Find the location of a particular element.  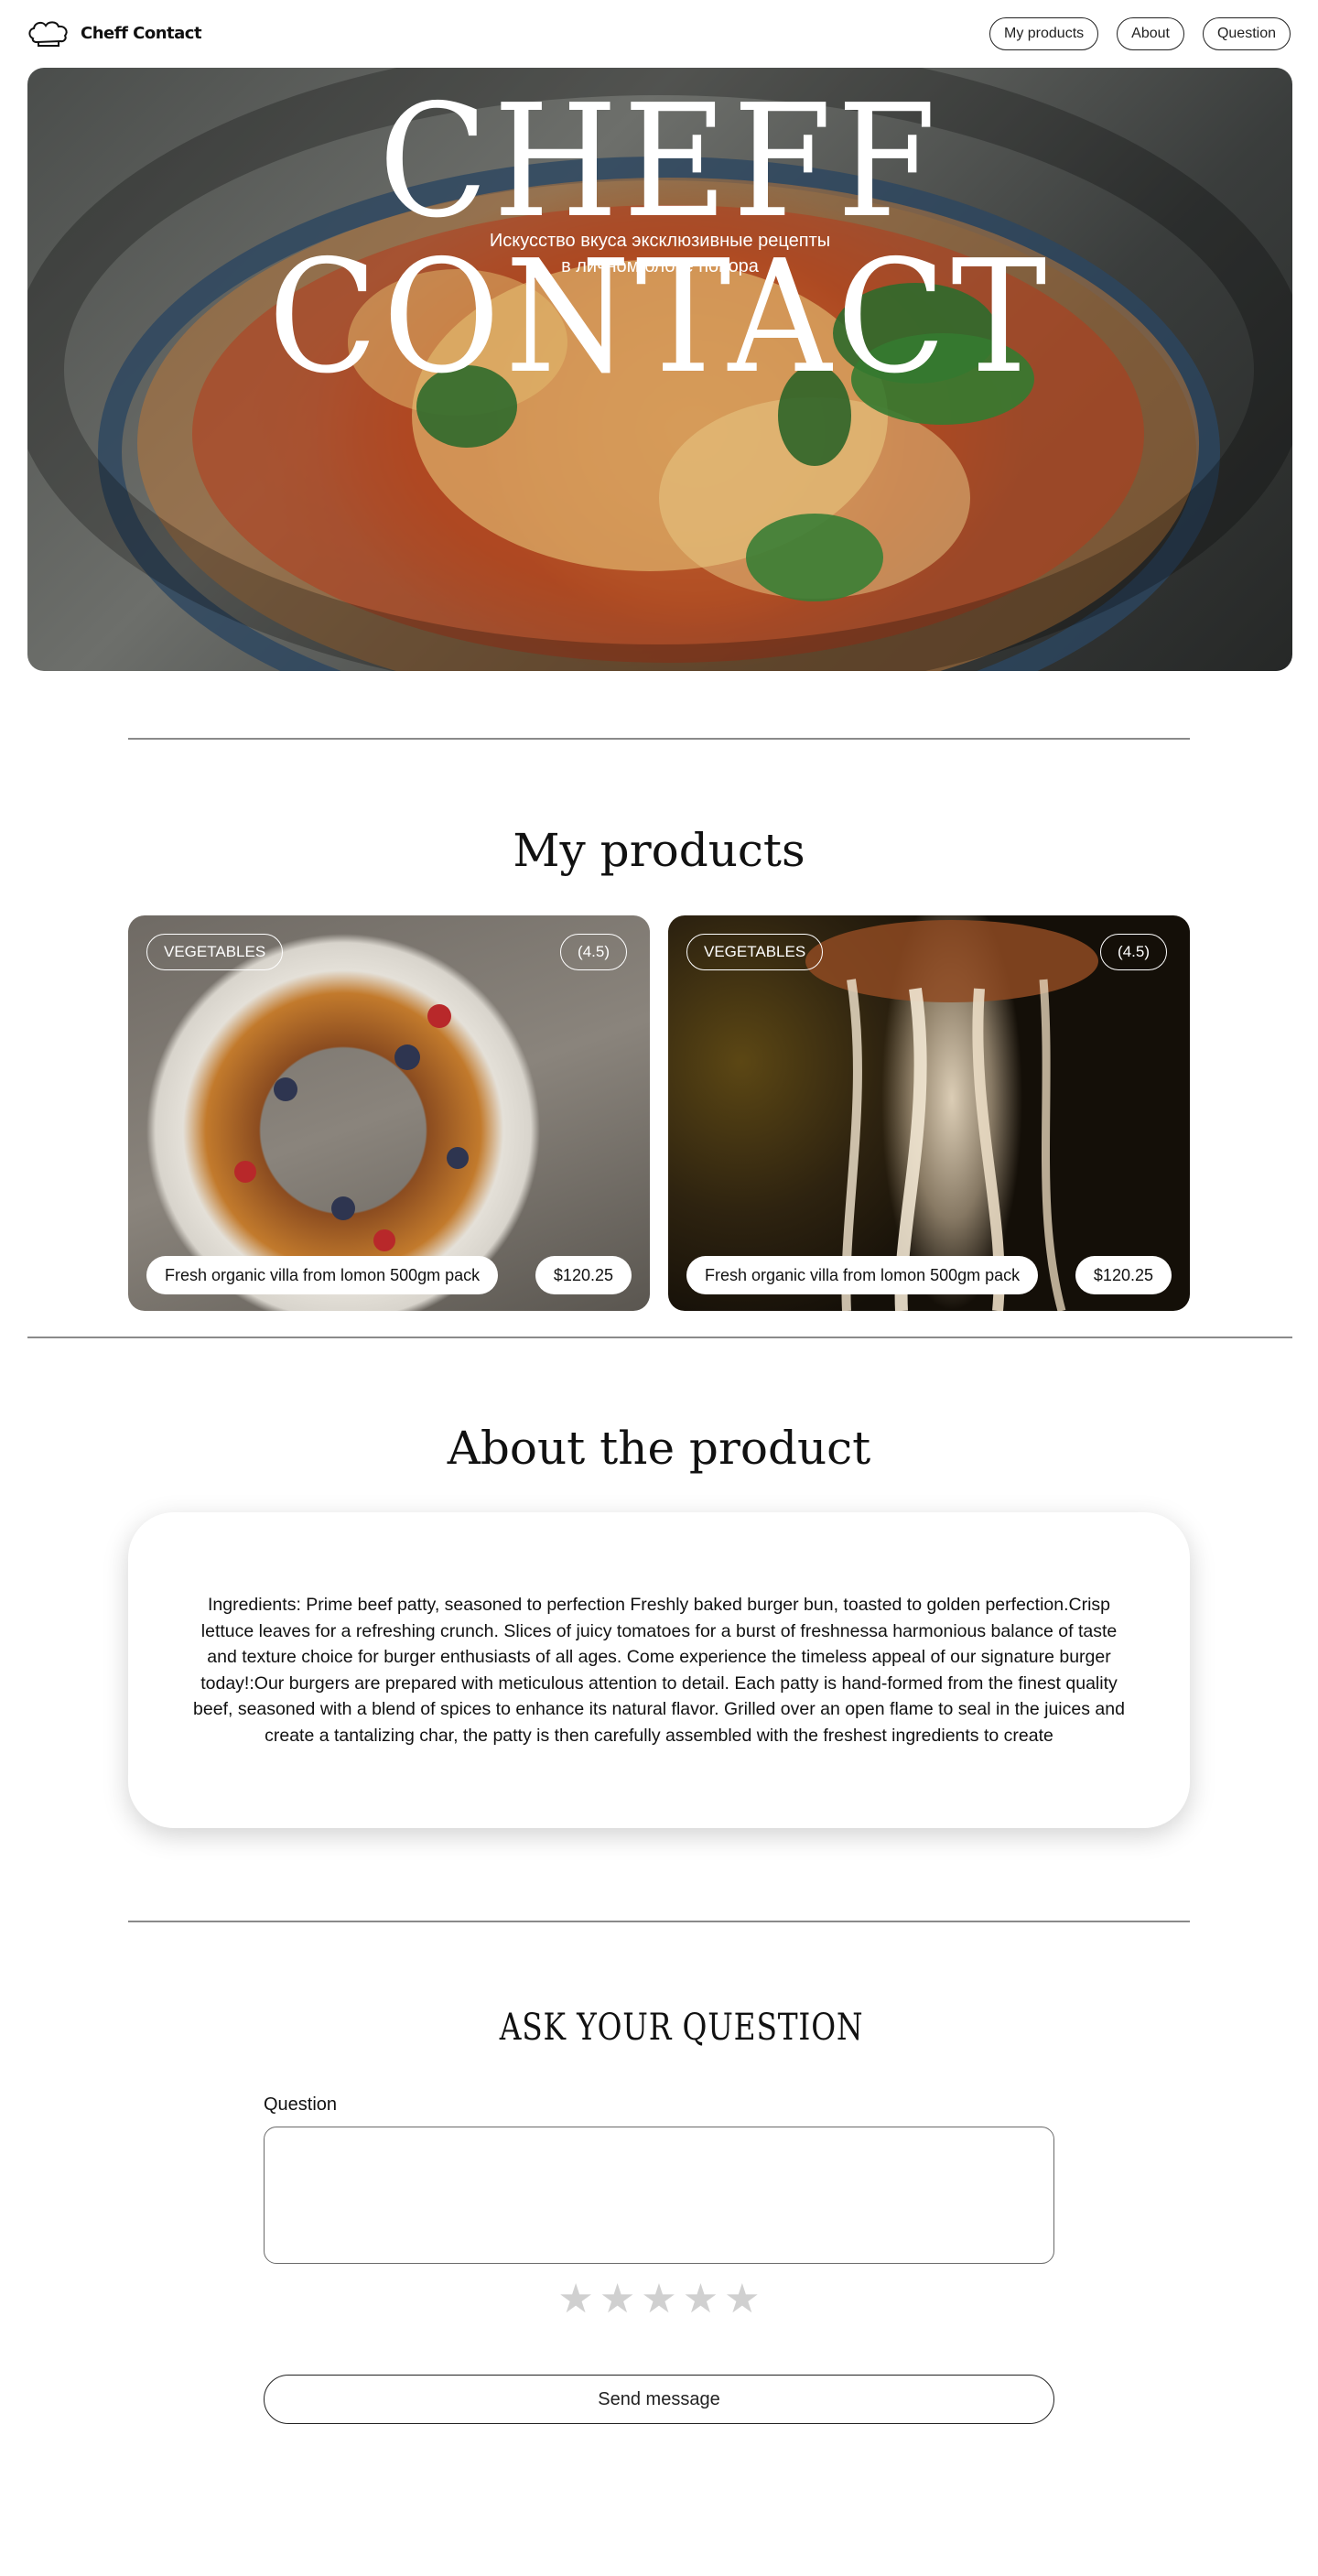

star-rating: ★ ★ ★ ★ ★ is located at coordinates (659, 2300).